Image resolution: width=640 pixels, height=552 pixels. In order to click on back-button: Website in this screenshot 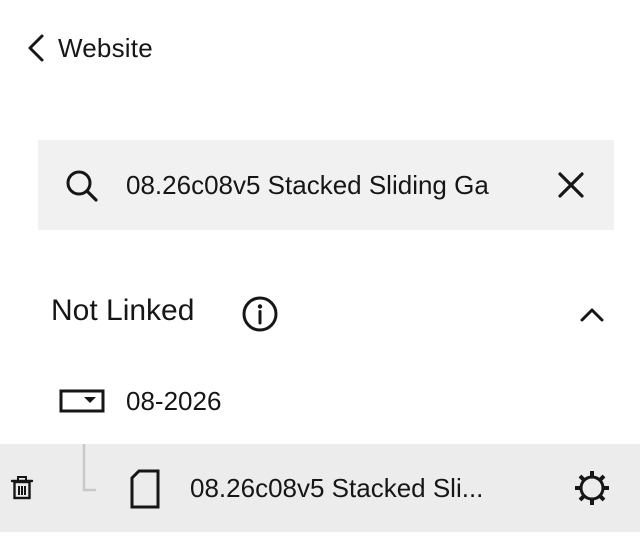, I will do `click(88, 48)`.